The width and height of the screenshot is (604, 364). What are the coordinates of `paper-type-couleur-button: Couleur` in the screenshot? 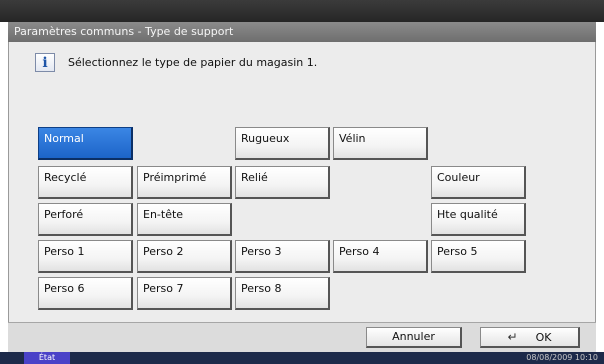 It's located at (478, 182).